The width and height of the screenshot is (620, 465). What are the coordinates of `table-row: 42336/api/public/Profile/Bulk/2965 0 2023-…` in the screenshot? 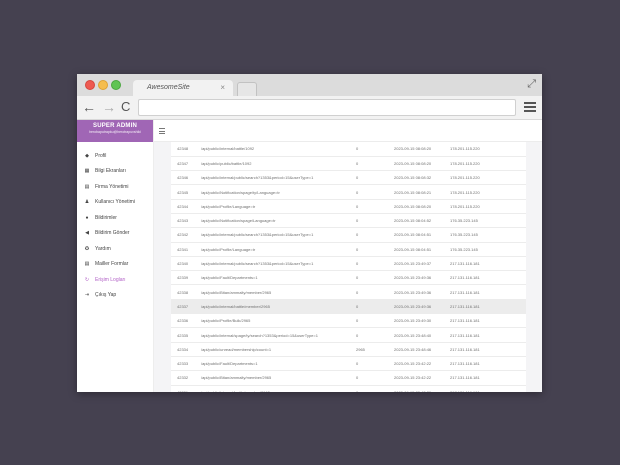 It's located at (348, 321).